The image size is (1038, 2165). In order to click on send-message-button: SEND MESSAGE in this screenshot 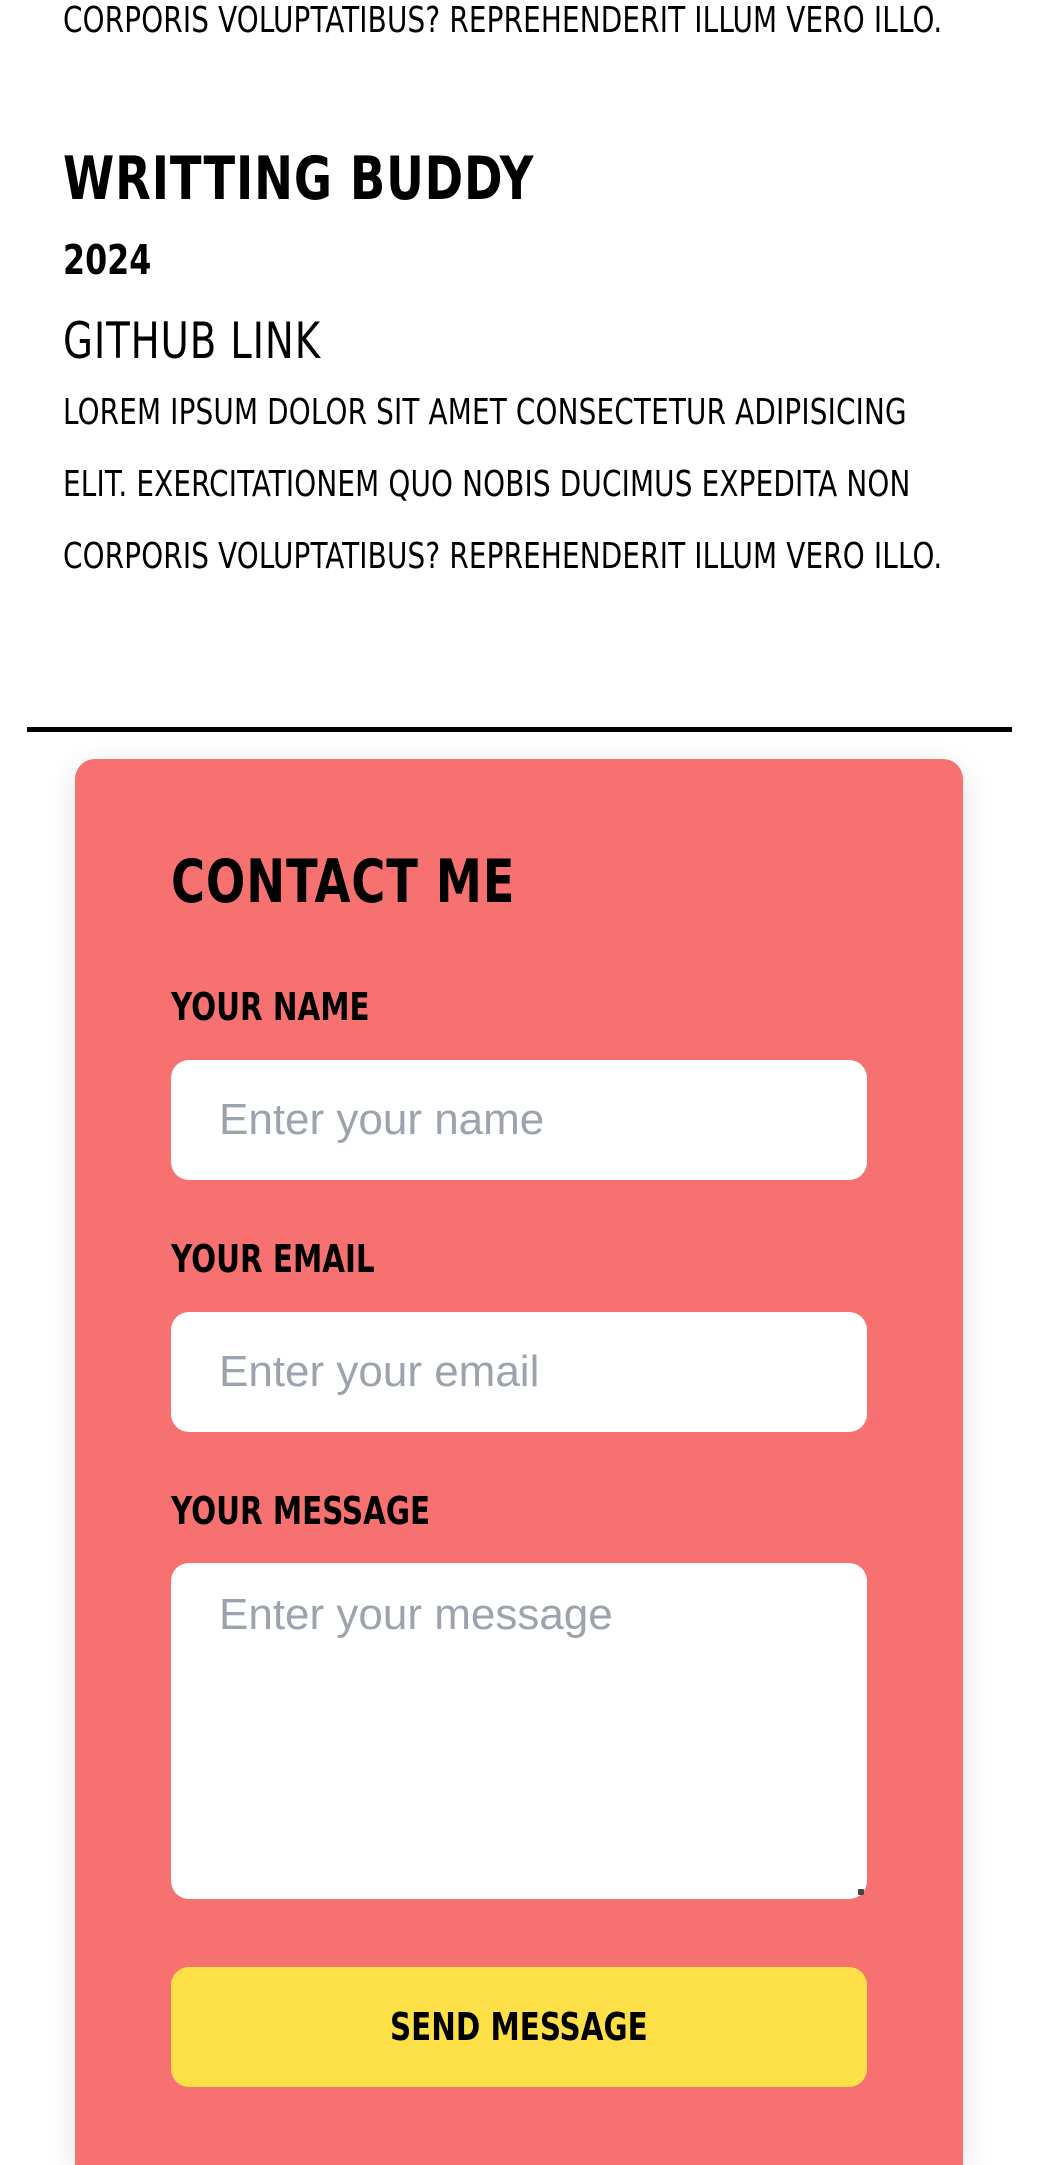, I will do `click(519, 2027)`.